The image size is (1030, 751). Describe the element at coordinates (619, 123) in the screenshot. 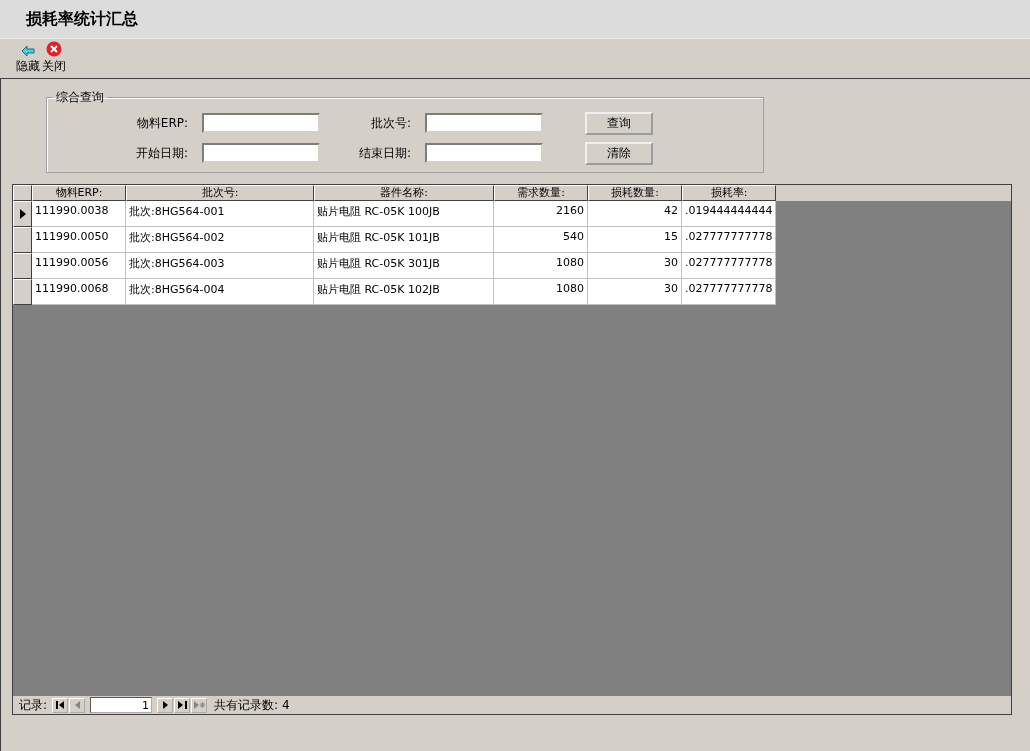

I see `action-button: 查询` at that location.